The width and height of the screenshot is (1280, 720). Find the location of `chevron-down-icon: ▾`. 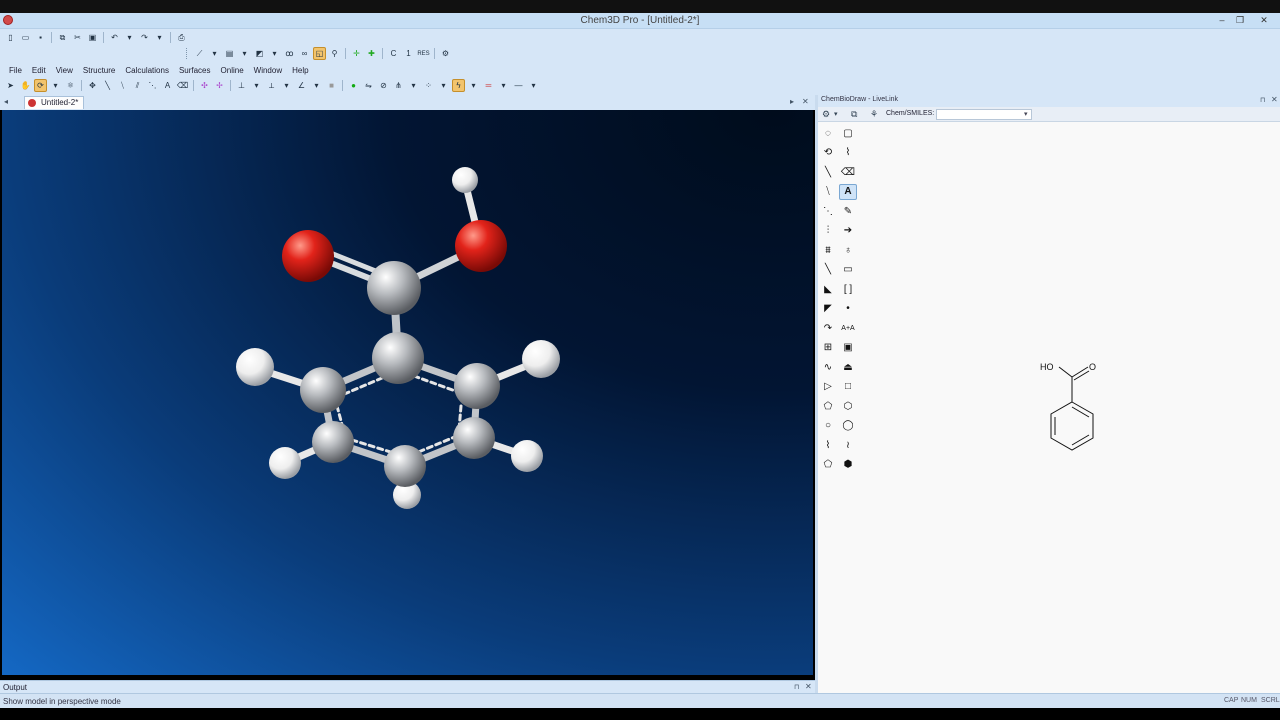

chevron-down-icon: ▾ is located at coordinates (1026, 114).